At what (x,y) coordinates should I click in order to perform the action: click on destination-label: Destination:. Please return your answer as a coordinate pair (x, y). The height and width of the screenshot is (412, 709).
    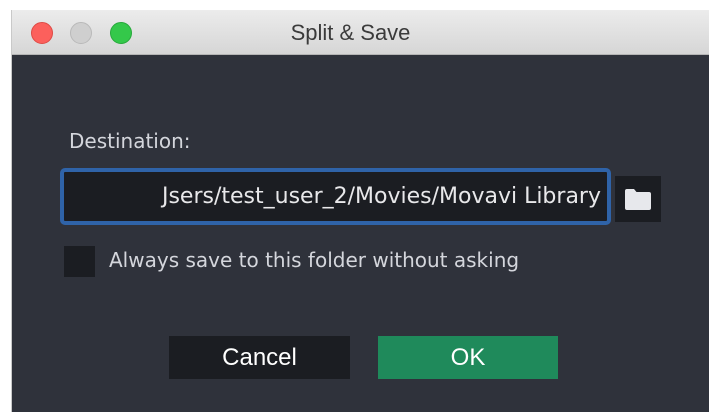
    Looking at the image, I should click on (130, 141).